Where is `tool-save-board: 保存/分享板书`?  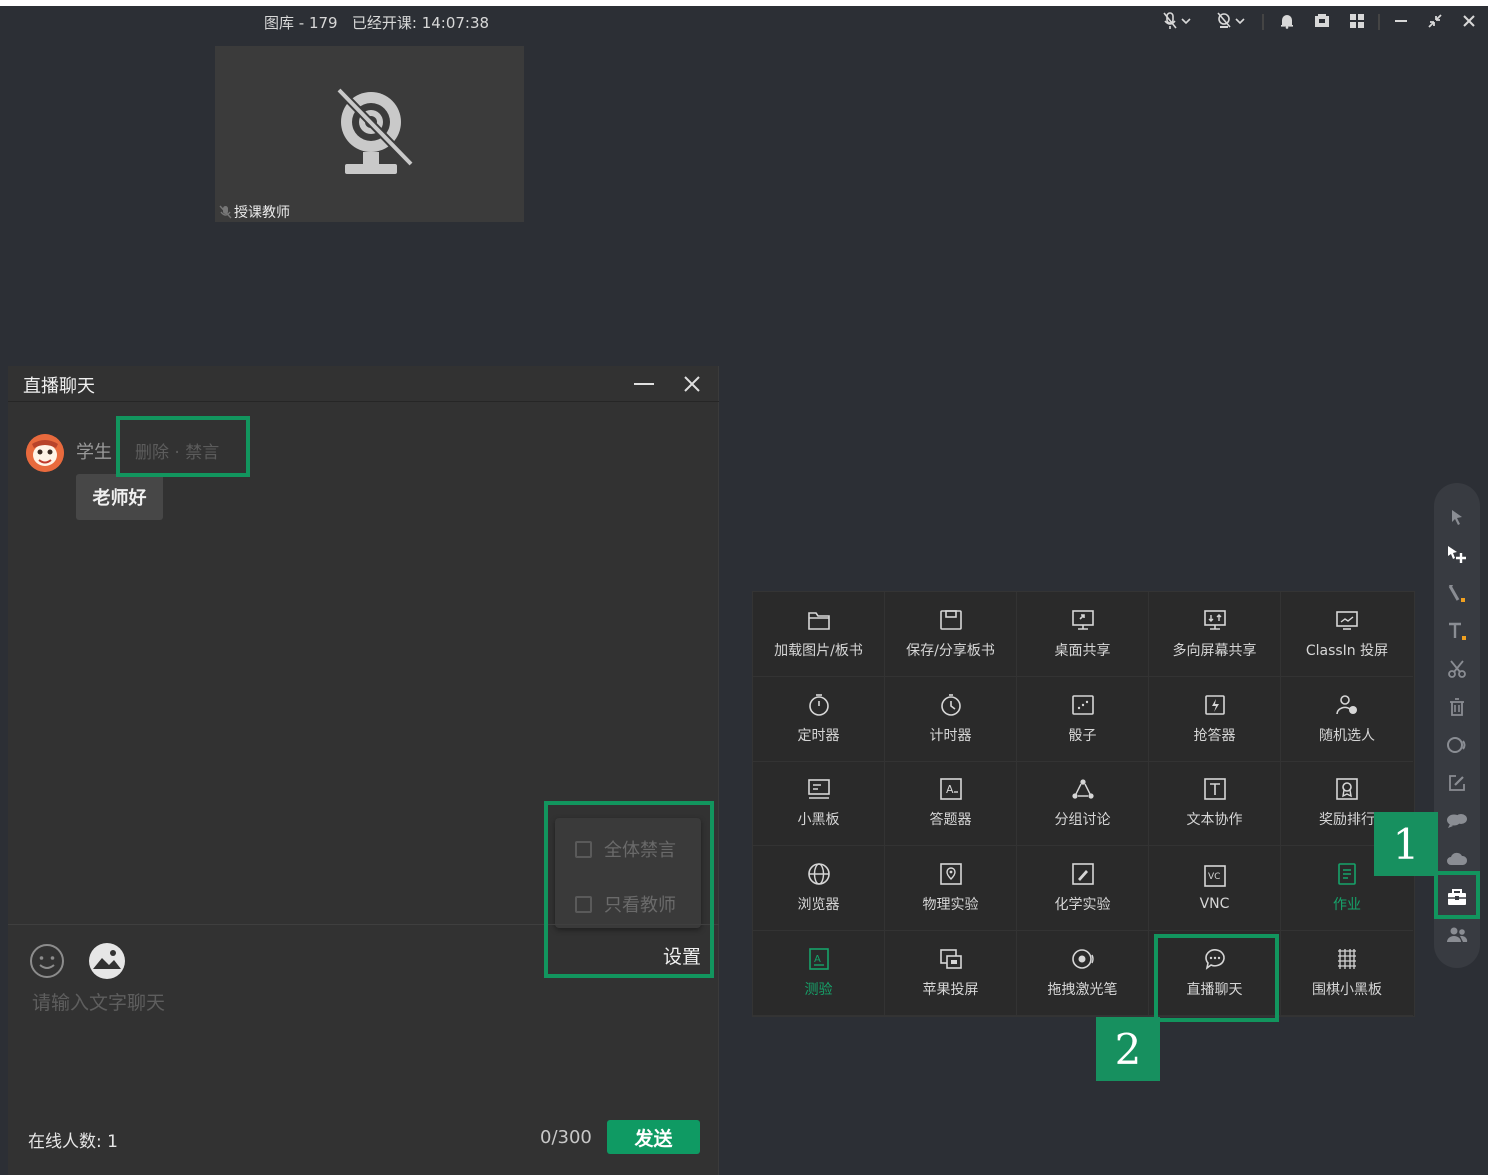 tool-save-board: 保存/分享板书 is located at coordinates (951, 634).